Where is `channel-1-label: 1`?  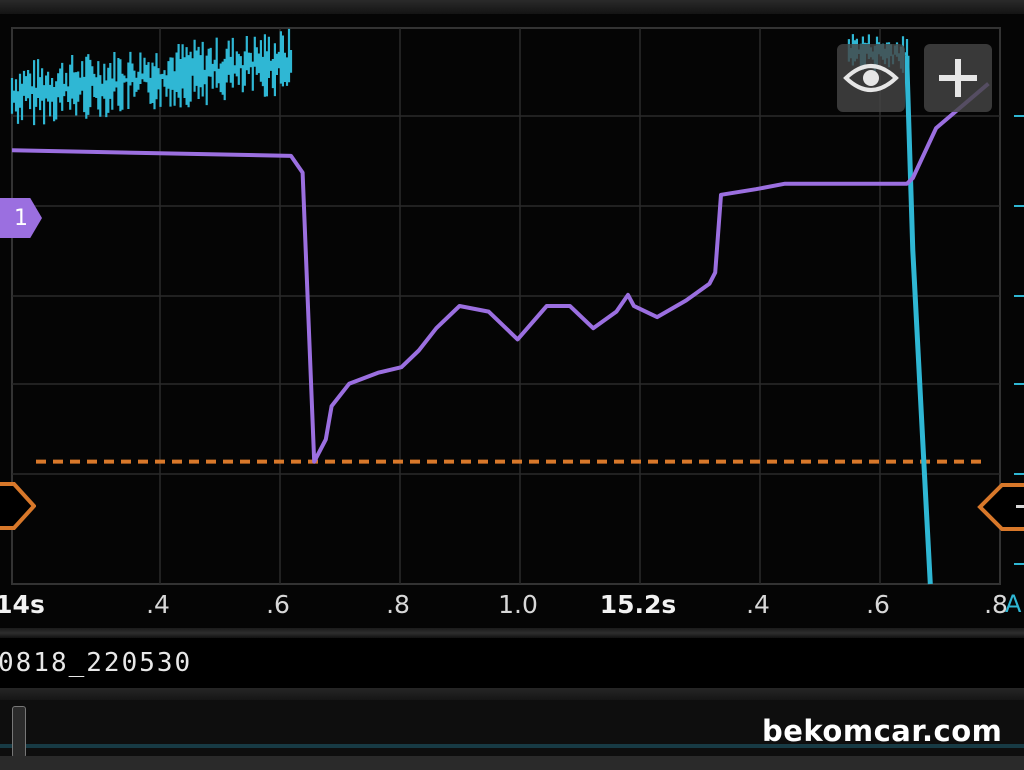 channel-1-label: 1 is located at coordinates (21, 218).